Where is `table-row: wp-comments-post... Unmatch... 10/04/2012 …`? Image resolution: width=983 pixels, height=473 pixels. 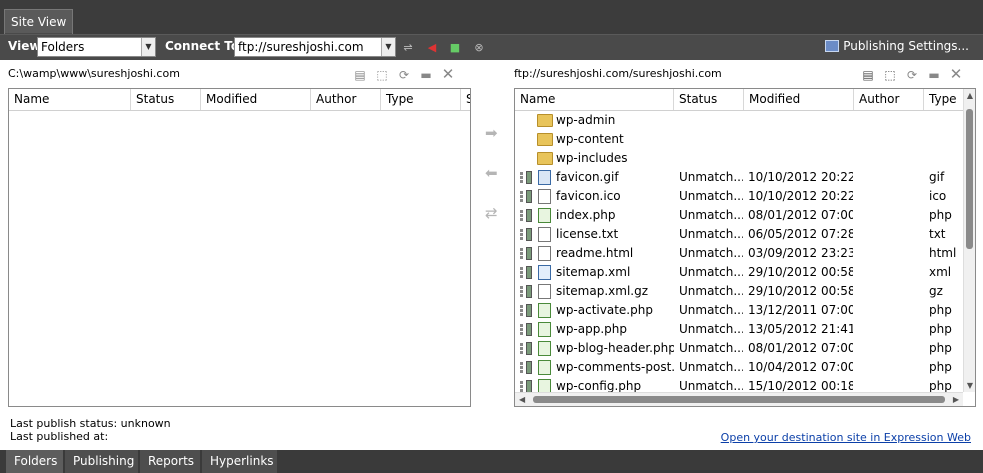
table-row: wp-comments-post... Unmatch... 10/04/2012 … is located at coordinates (739, 367).